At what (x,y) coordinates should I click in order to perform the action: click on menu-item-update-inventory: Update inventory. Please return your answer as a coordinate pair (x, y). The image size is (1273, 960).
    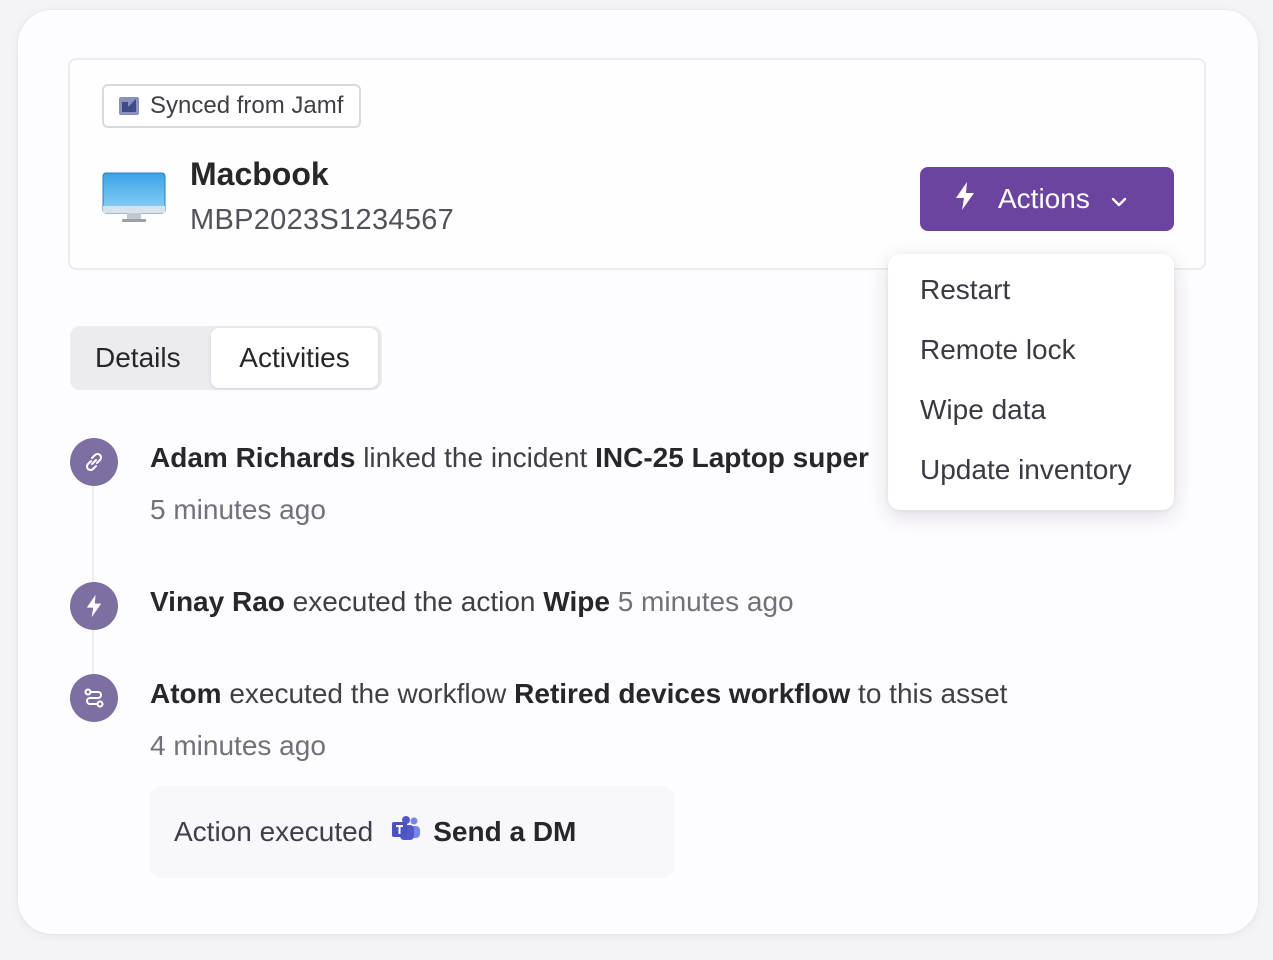
    Looking at the image, I should click on (1026, 470).